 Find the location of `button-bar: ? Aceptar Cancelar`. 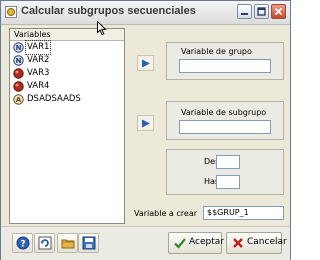

button-bar: ? Aceptar Cancelar is located at coordinates (145, 243).